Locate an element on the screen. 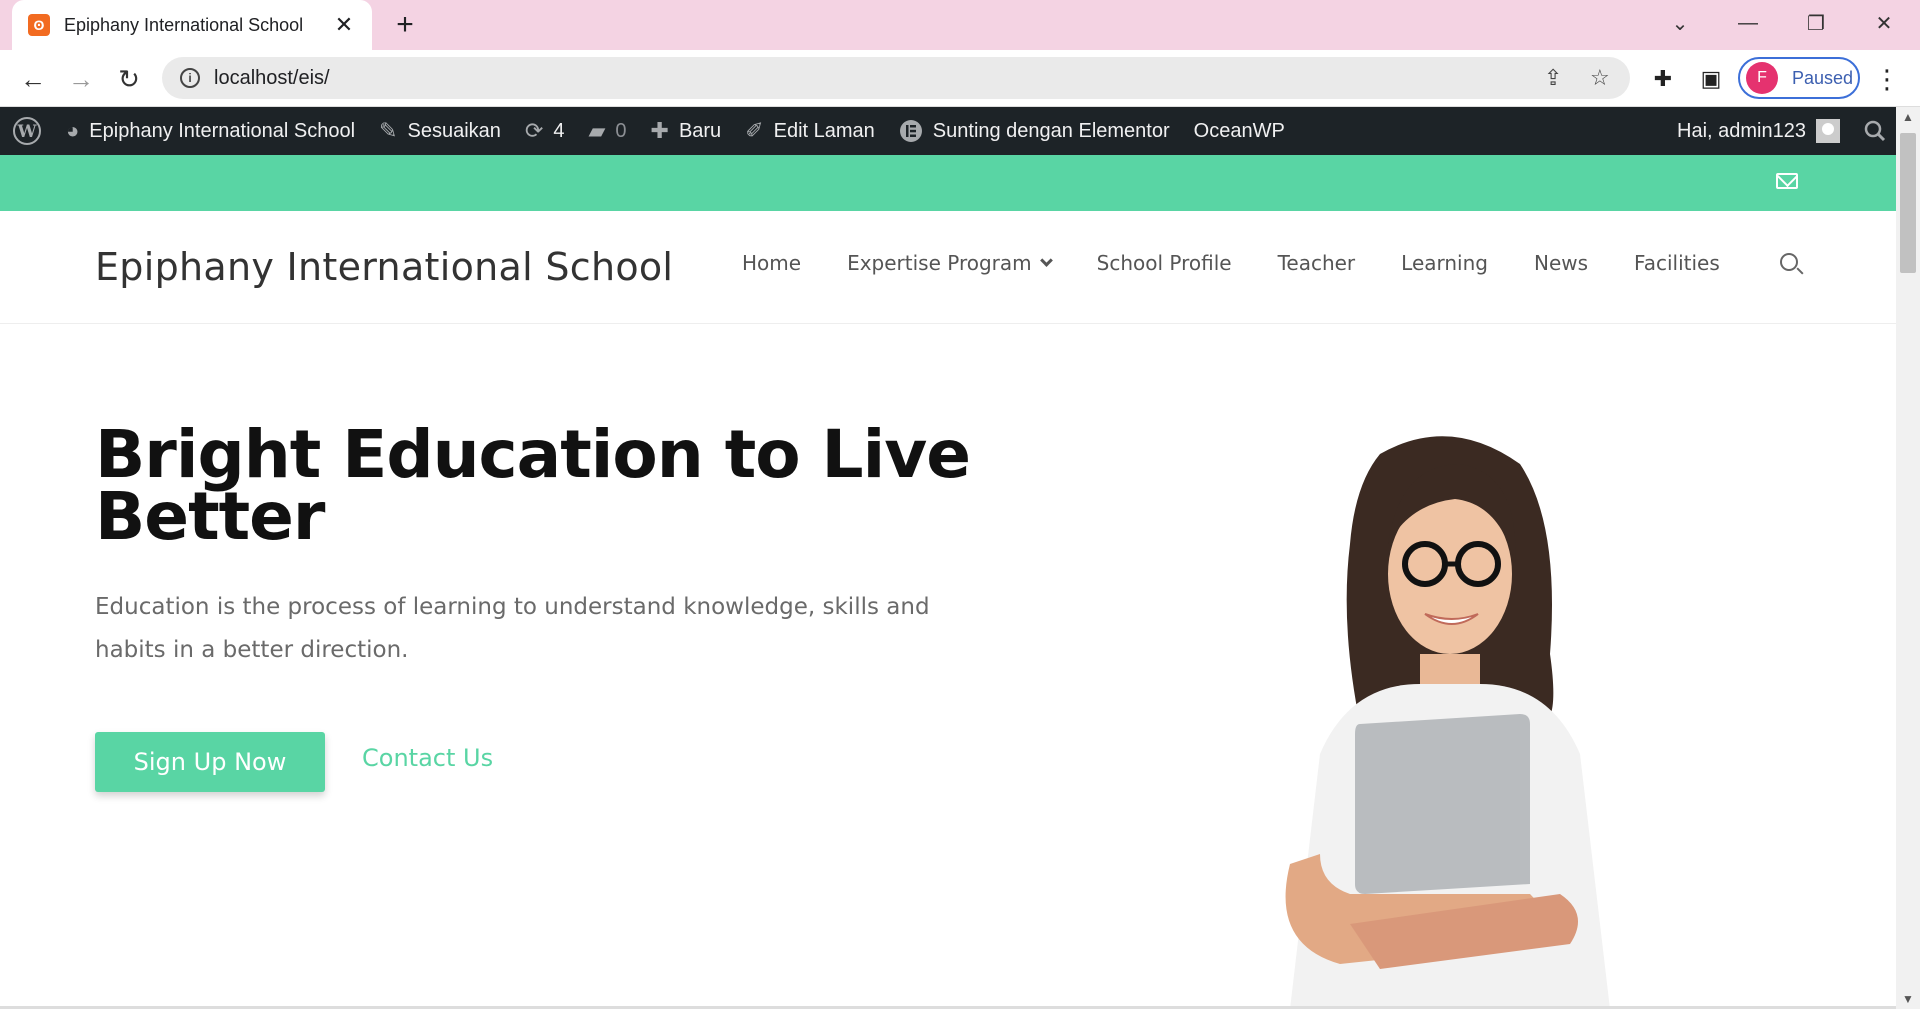 Image resolution: width=1920 pixels, height=1009 pixels. updates-link: ⟳ 4 is located at coordinates (545, 131).